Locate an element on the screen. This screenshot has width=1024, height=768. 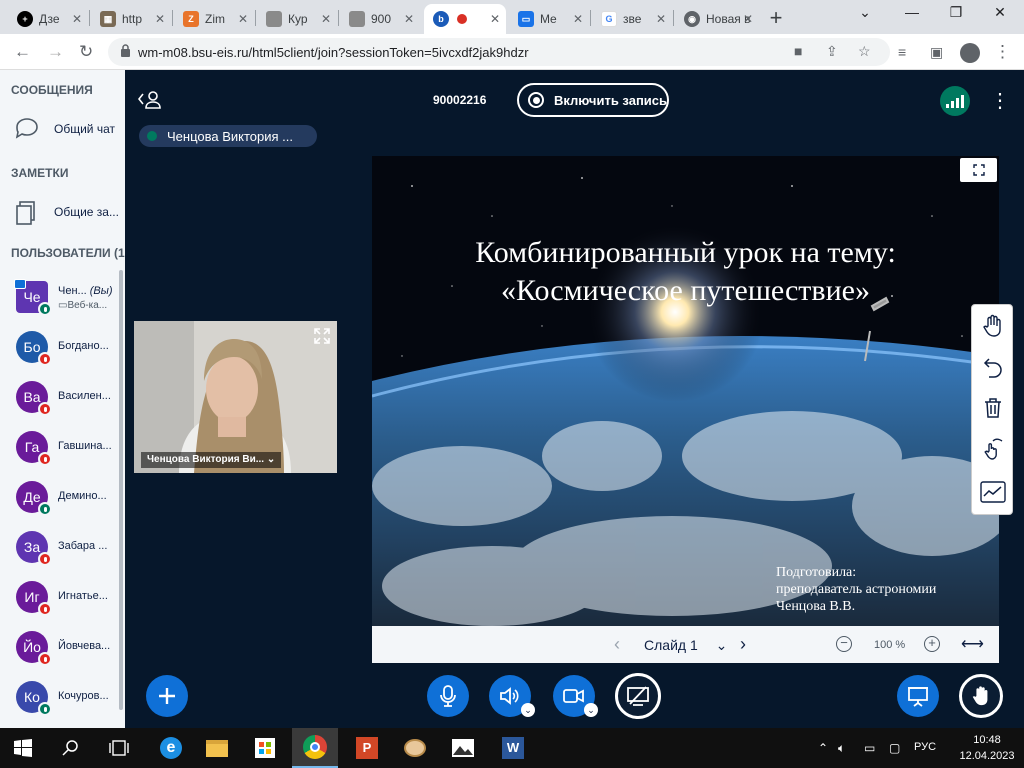
network-icon: ▭ is located at coordinates (869, 748).